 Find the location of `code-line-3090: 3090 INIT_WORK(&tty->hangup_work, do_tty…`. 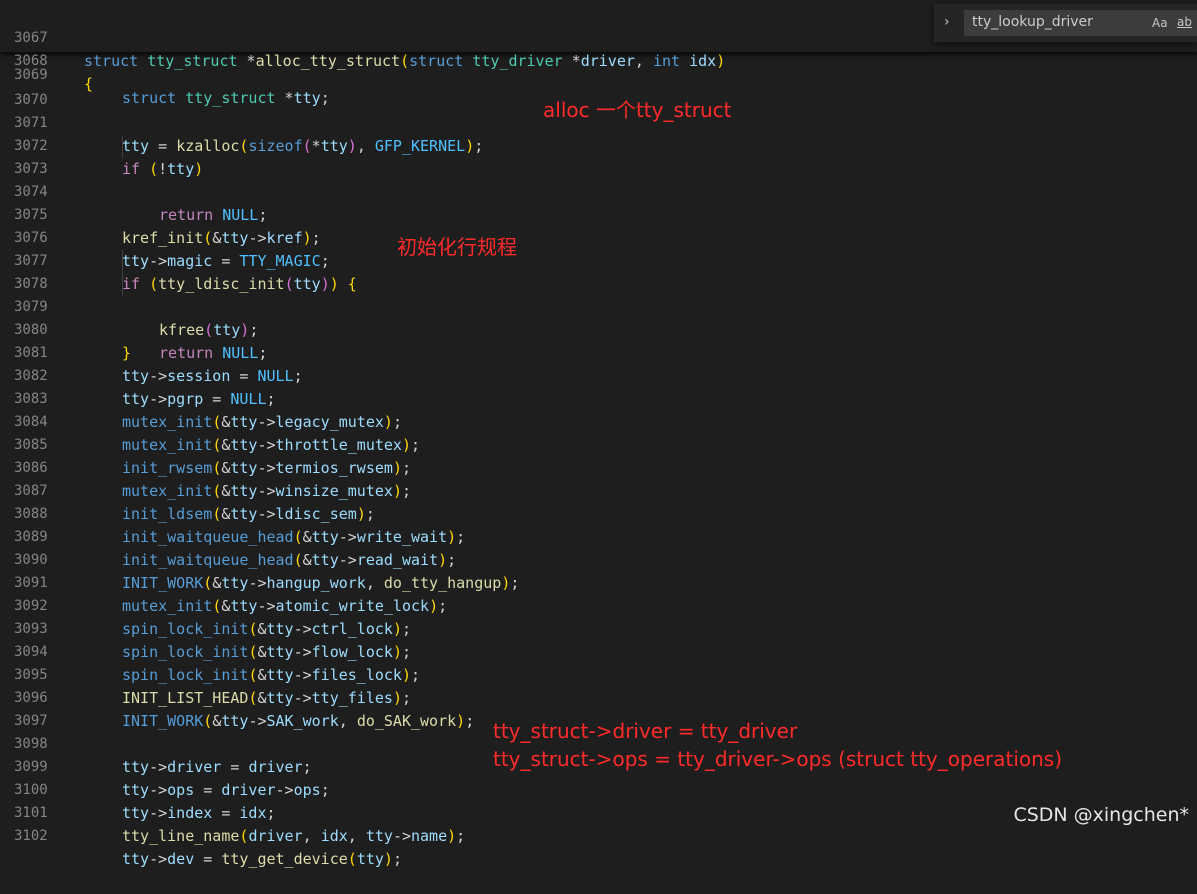

code-line-3090: 3090 INIT_WORK(&tty->hangup_work, do_tty… is located at coordinates (598, 559).